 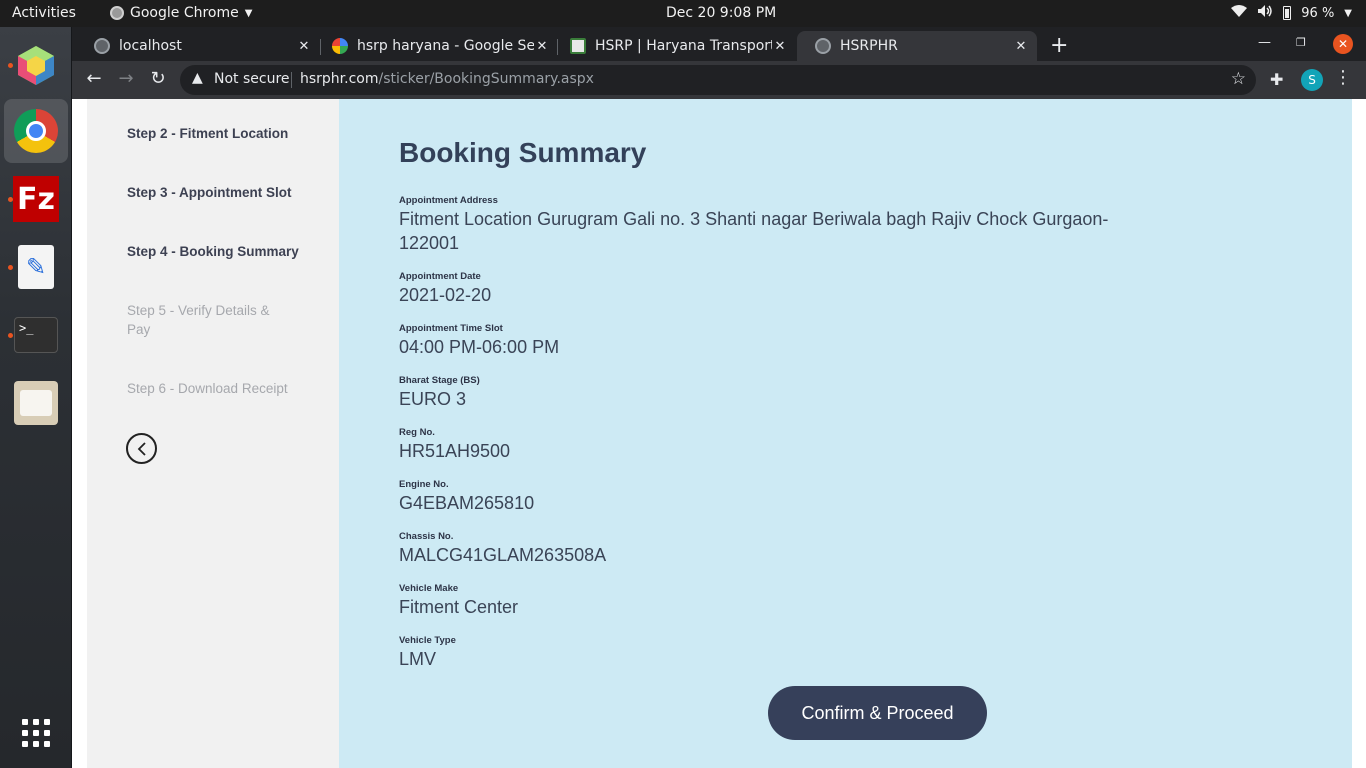 I want to click on app-menu-label: Google Chrome, so click(x=184, y=13).